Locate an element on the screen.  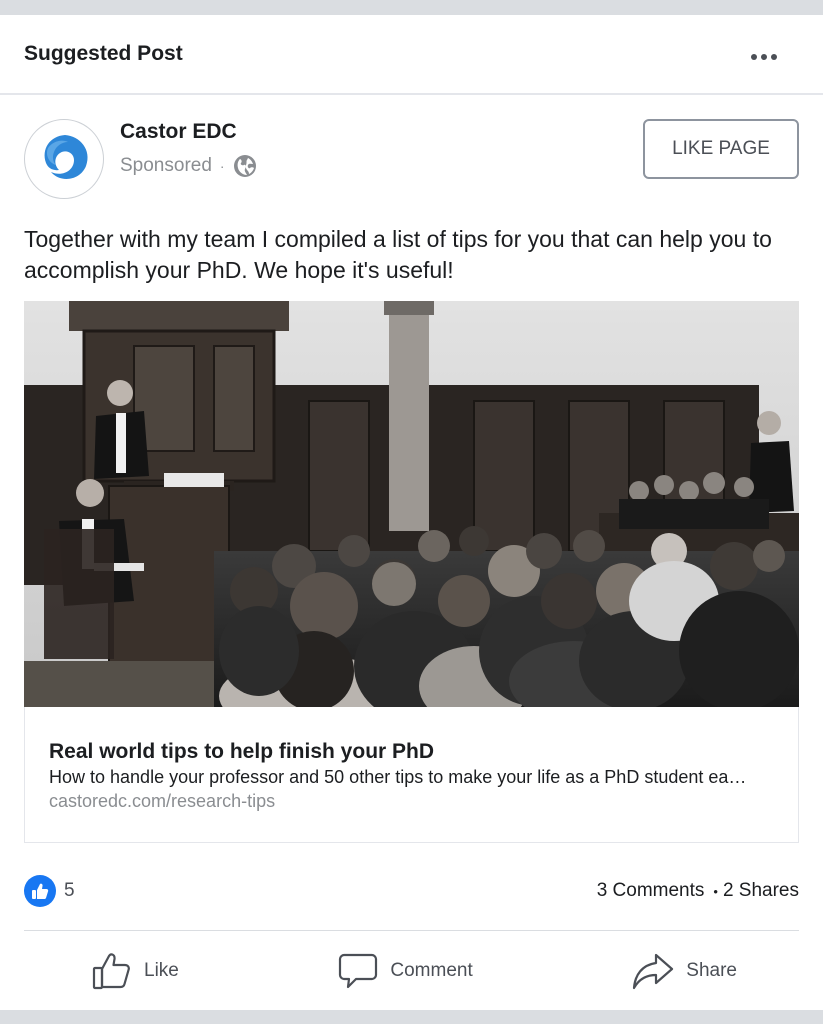
reaction-count: 5 is located at coordinates (69, 891).